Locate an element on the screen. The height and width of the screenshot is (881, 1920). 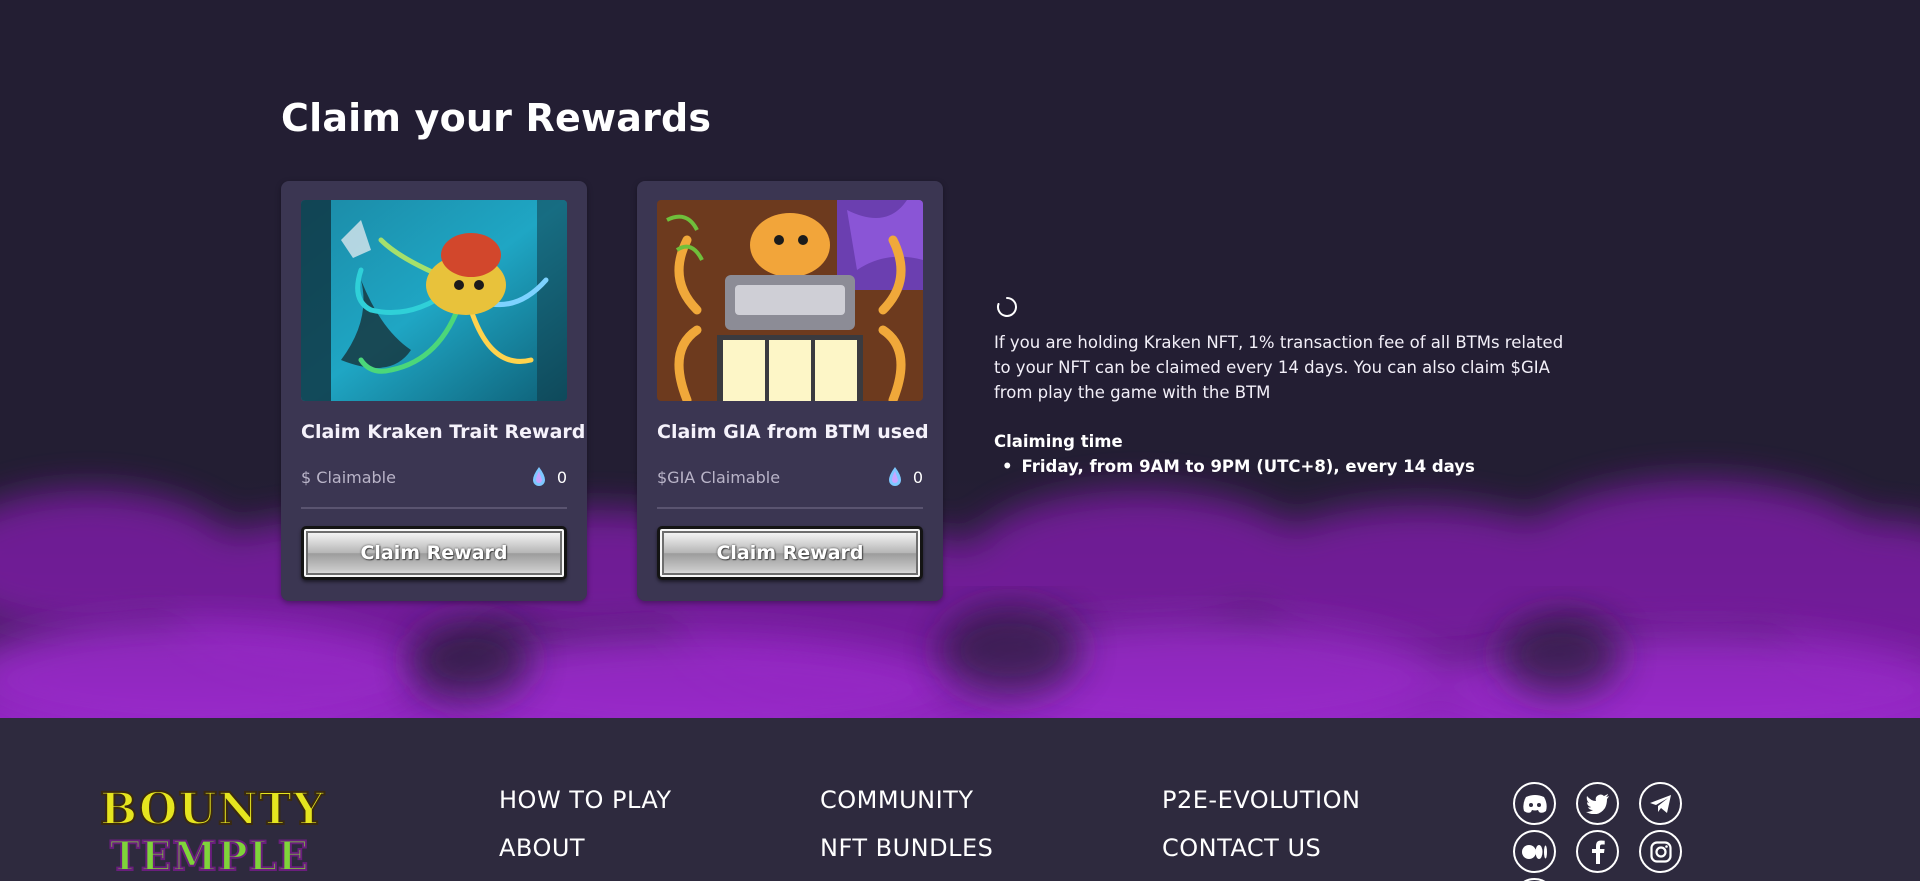
kraken-artwork-image is located at coordinates (434, 300).